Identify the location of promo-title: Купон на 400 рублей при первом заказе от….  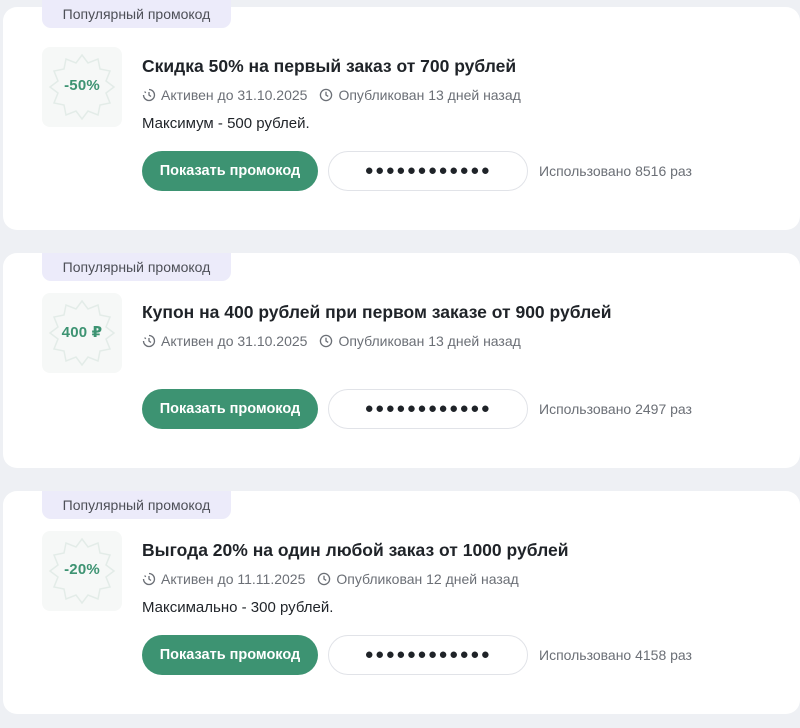
(377, 312).